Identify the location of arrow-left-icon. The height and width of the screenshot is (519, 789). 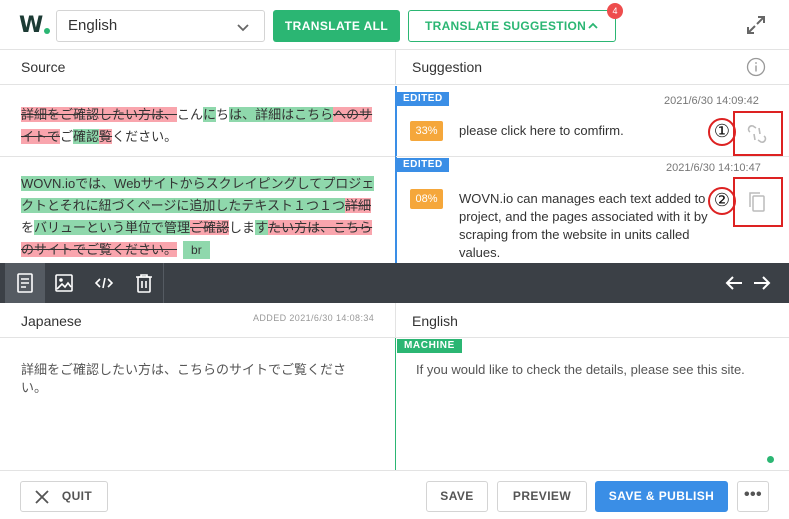
(734, 283).